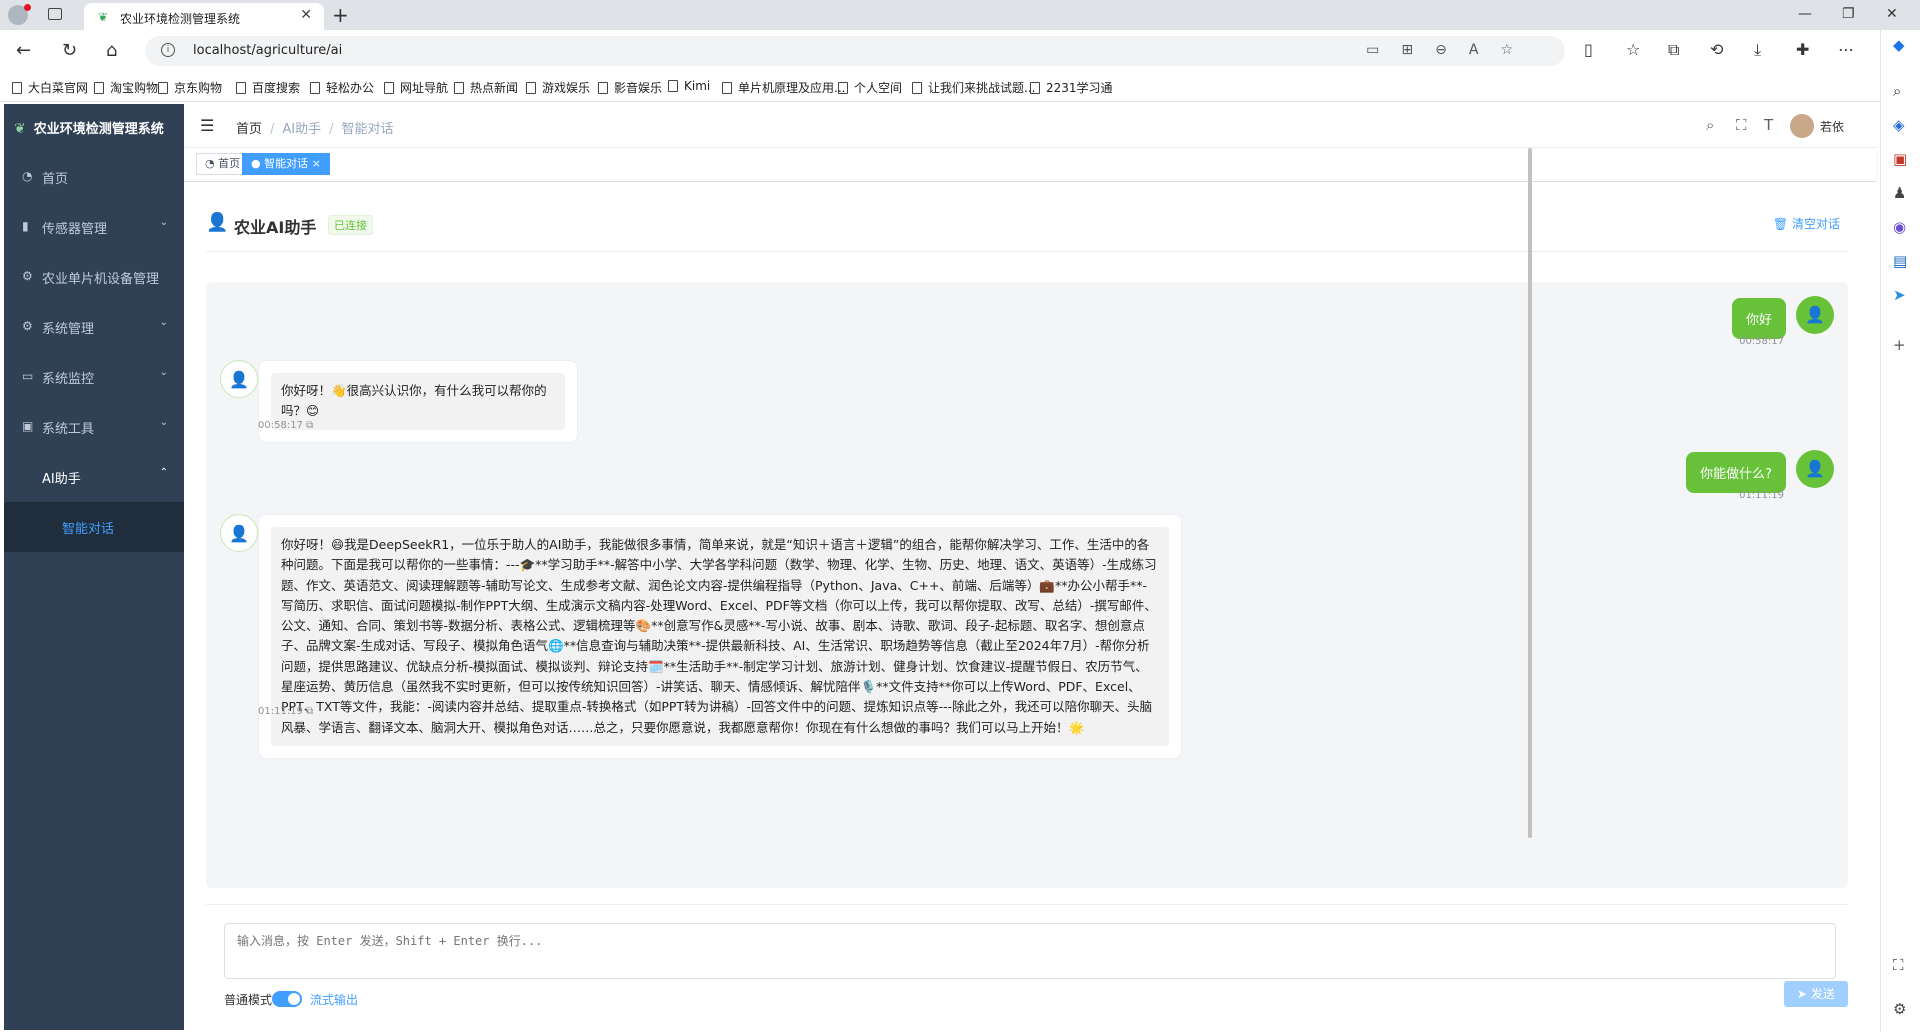  I want to click on outlook-icon: ▤, so click(1900, 261).